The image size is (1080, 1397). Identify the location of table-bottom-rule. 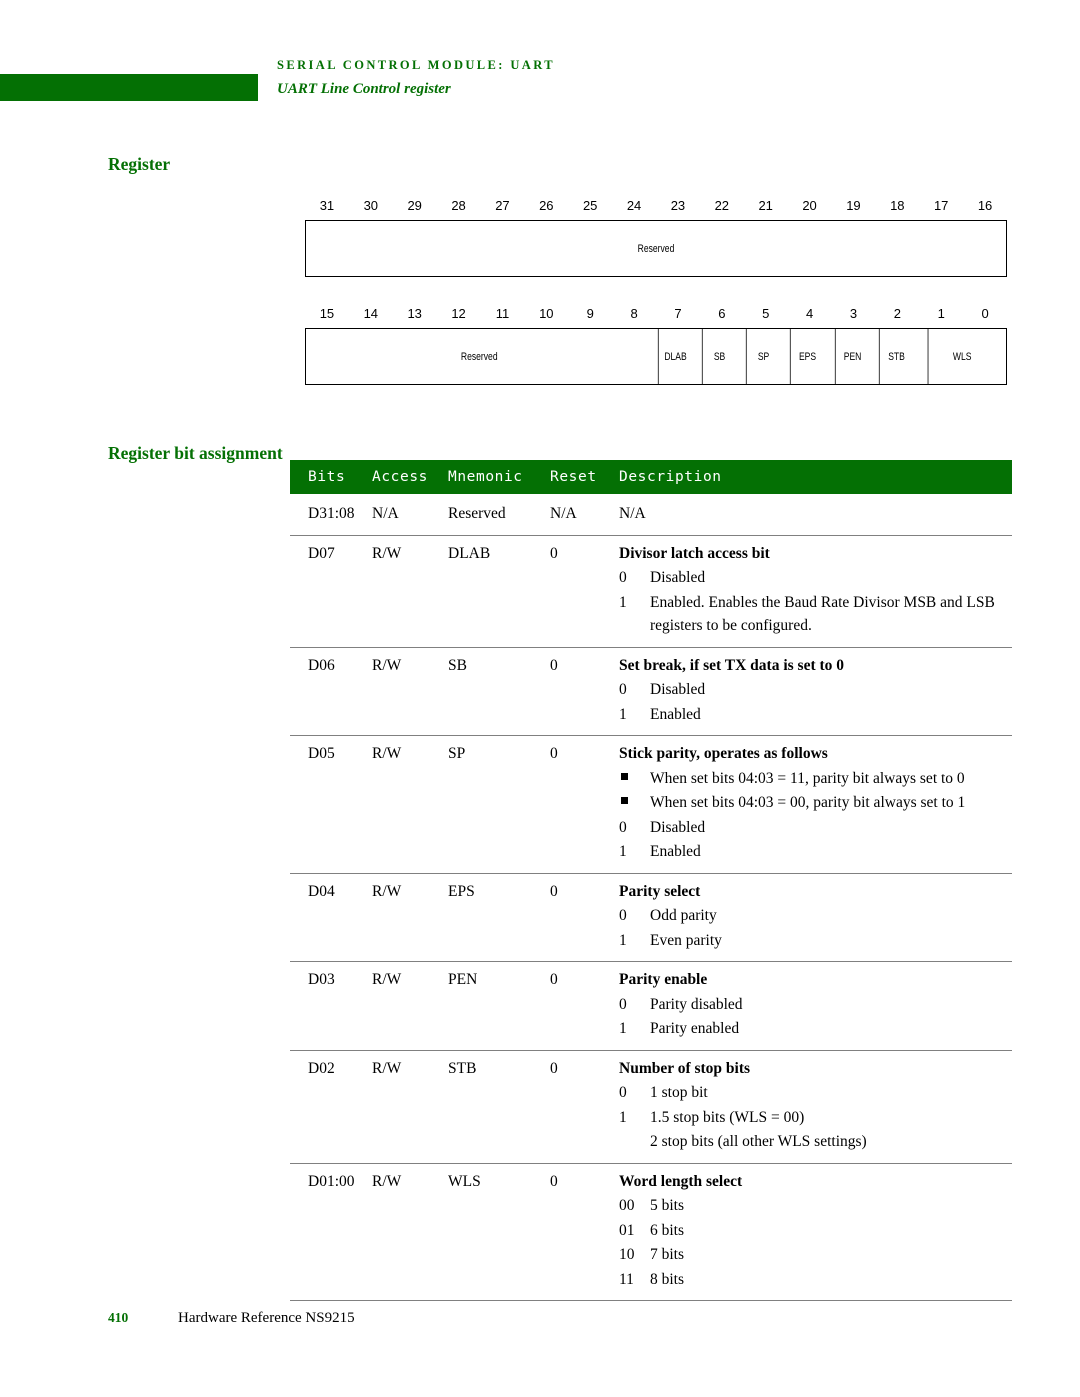
(651, 1300).